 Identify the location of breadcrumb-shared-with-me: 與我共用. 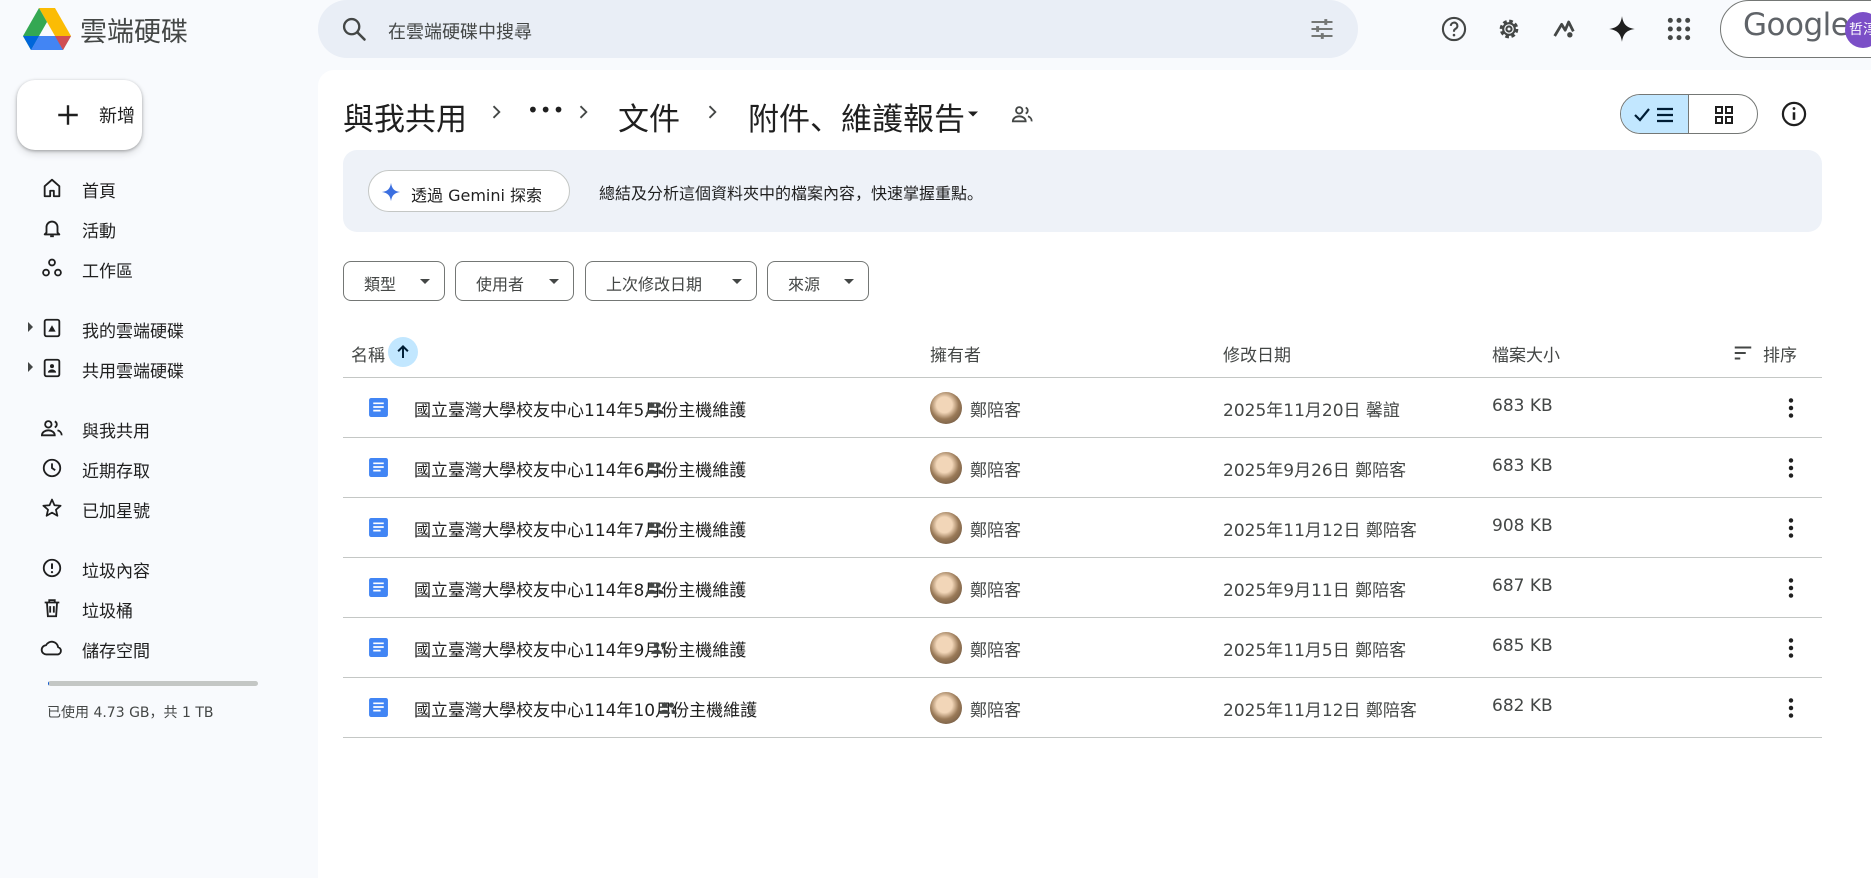
(405, 116).